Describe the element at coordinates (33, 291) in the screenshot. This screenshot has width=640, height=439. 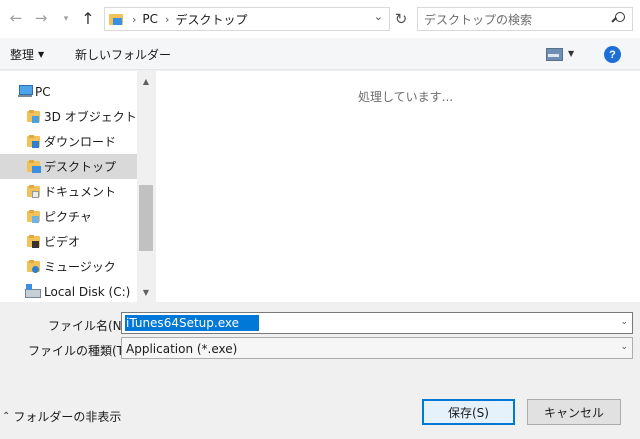
I see `local-disk-icon` at that location.